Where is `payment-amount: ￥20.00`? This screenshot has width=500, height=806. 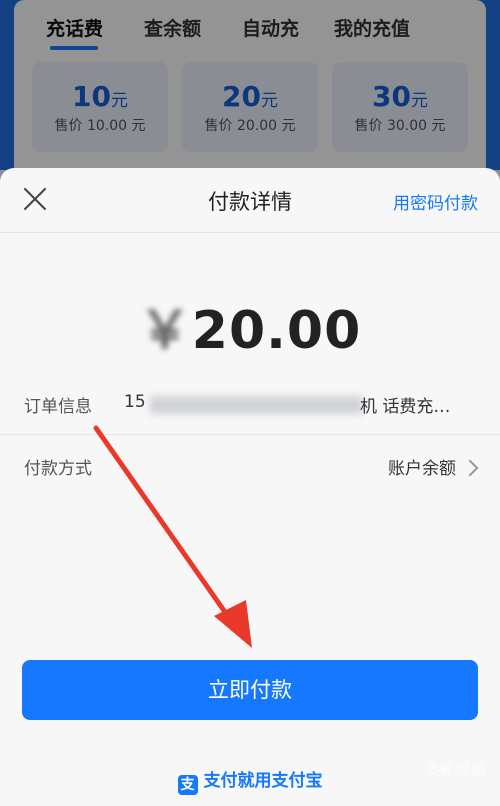 payment-amount: ￥20.00 is located at coordinates (250, 331).